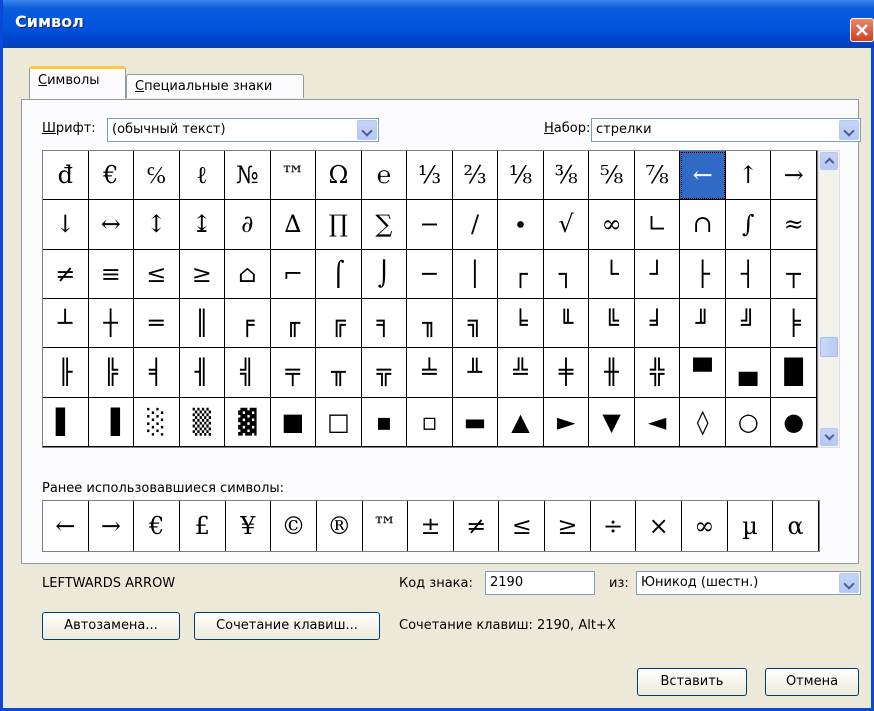  What do you see at coordinates (339, 225) in the screenshot?
I see `symbol-cell: ∏` at bounding box center [339, 225].